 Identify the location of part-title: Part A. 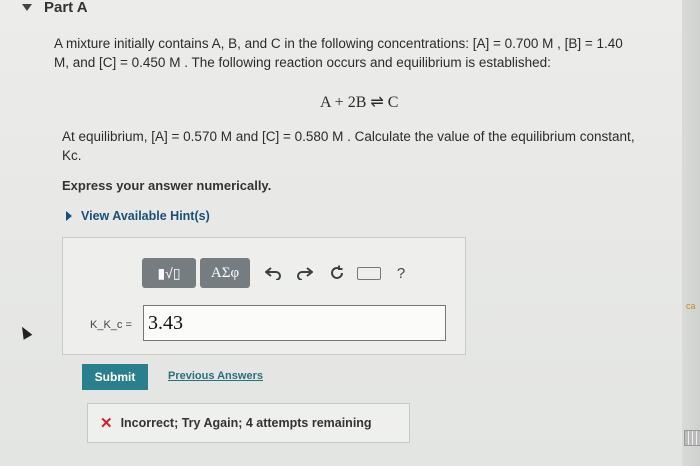
(66, 8).